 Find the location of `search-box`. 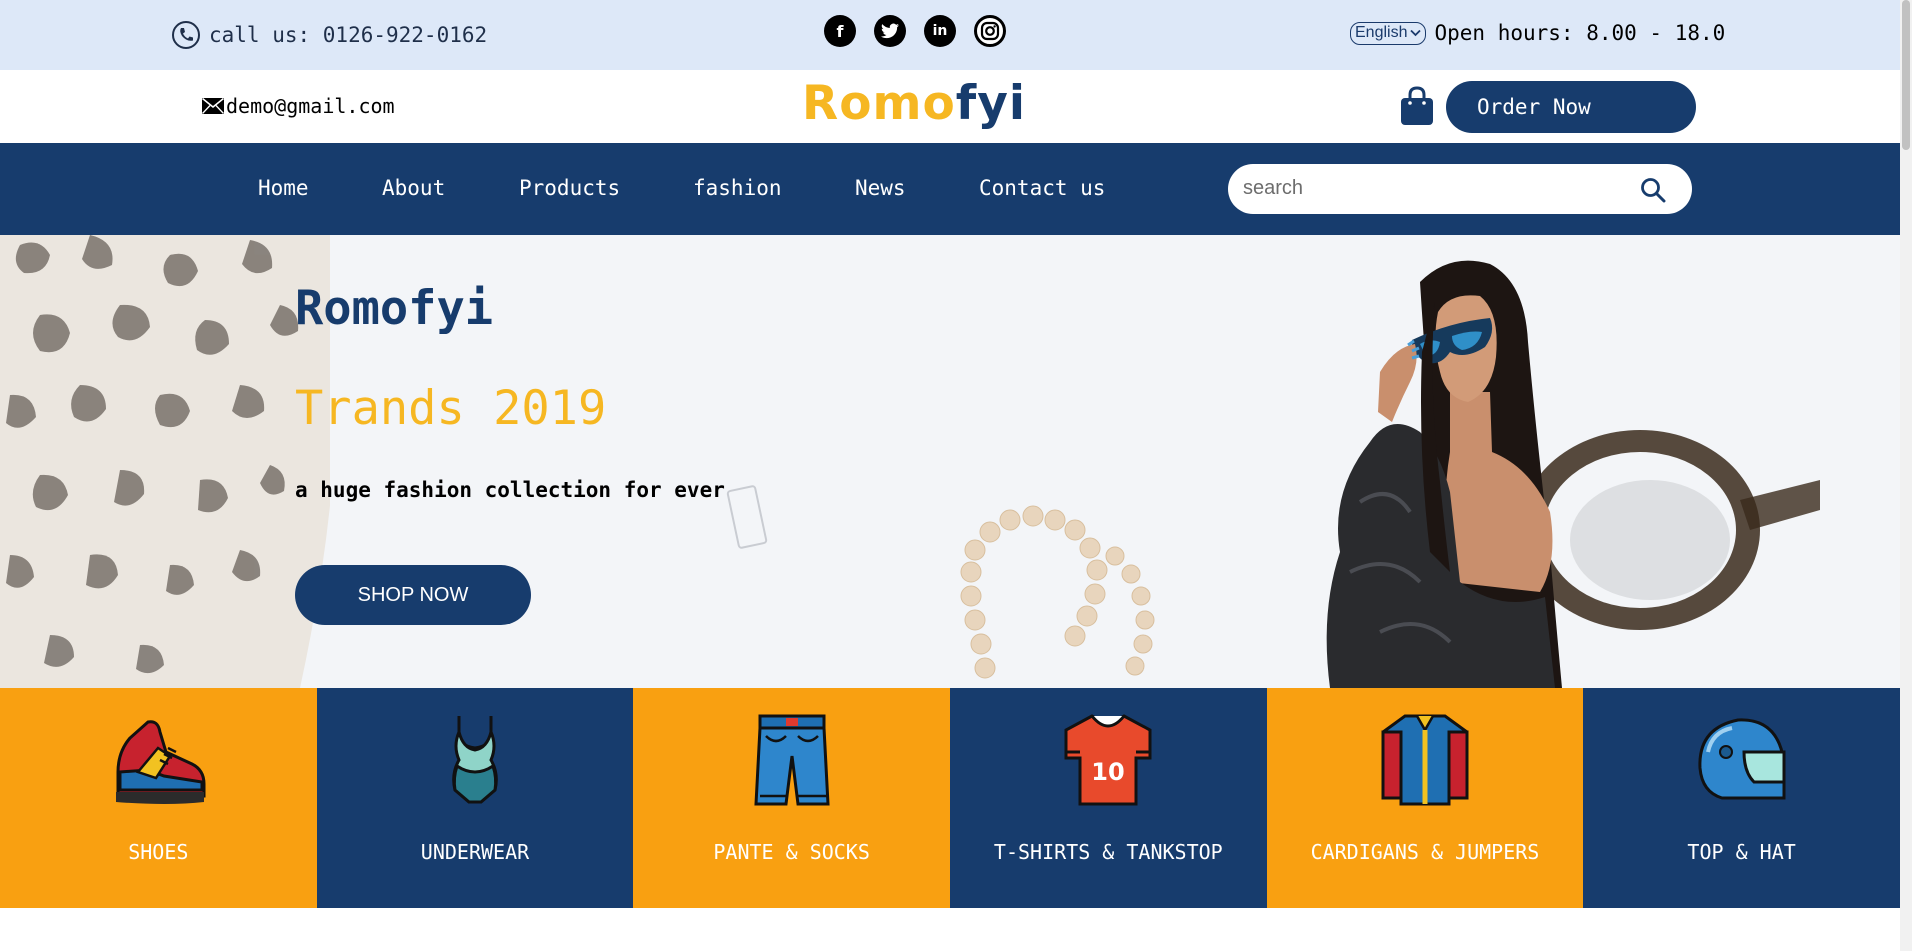

search-box is located at coordinates (1460, 189).